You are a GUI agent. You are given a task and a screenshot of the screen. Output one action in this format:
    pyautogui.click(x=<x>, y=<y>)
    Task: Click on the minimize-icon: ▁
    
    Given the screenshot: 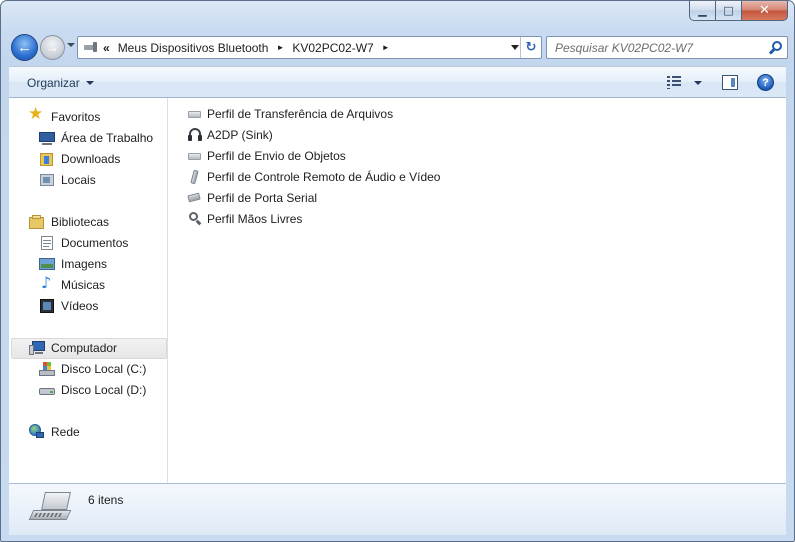 What is the action you would take?
    pyautogui.click(x=702, y=10)
    